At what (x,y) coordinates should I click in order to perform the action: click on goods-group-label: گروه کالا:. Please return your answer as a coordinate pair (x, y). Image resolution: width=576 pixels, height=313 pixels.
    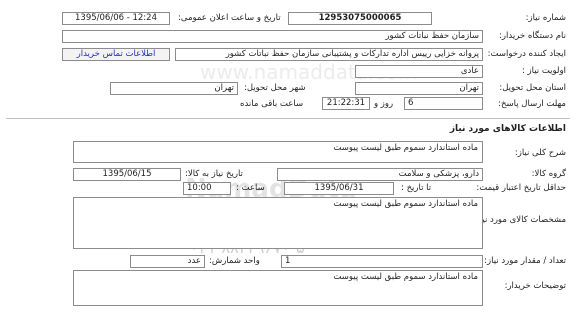
    Looking at the image, I should click on (548, 174).